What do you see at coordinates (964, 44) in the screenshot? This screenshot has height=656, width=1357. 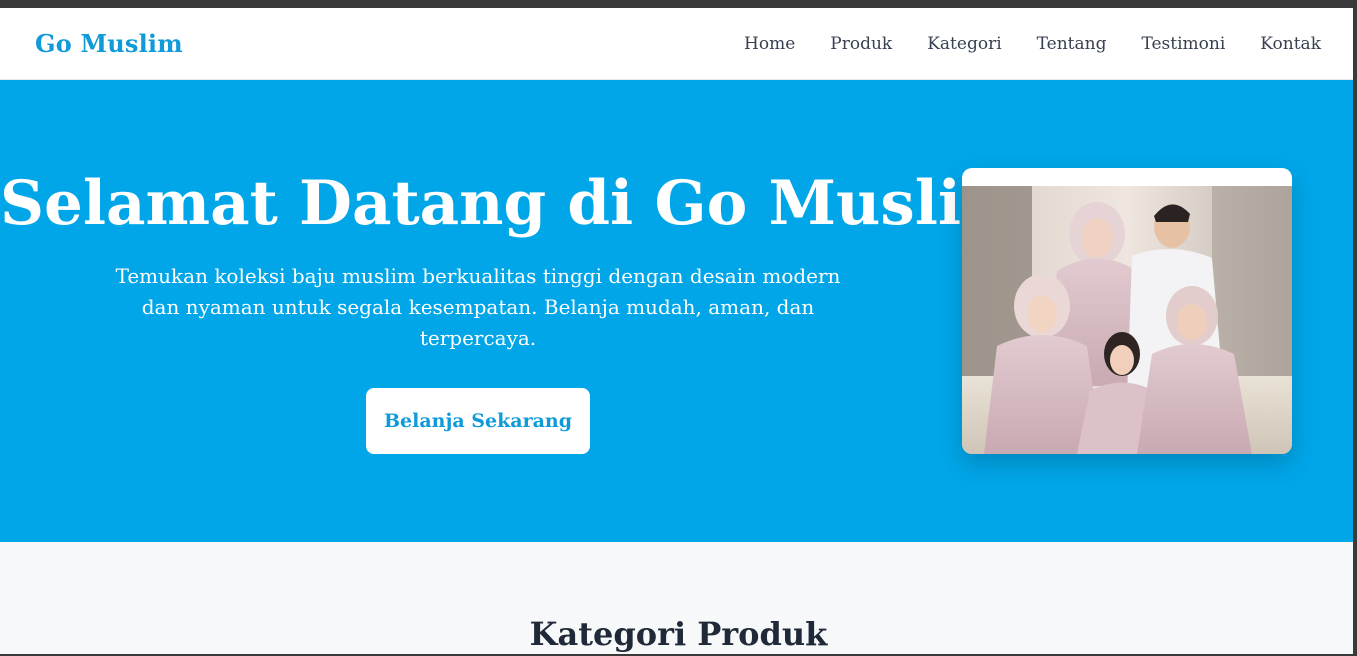 I see `nav-link-kategori: Kategori` at bounding box center [964, 44].